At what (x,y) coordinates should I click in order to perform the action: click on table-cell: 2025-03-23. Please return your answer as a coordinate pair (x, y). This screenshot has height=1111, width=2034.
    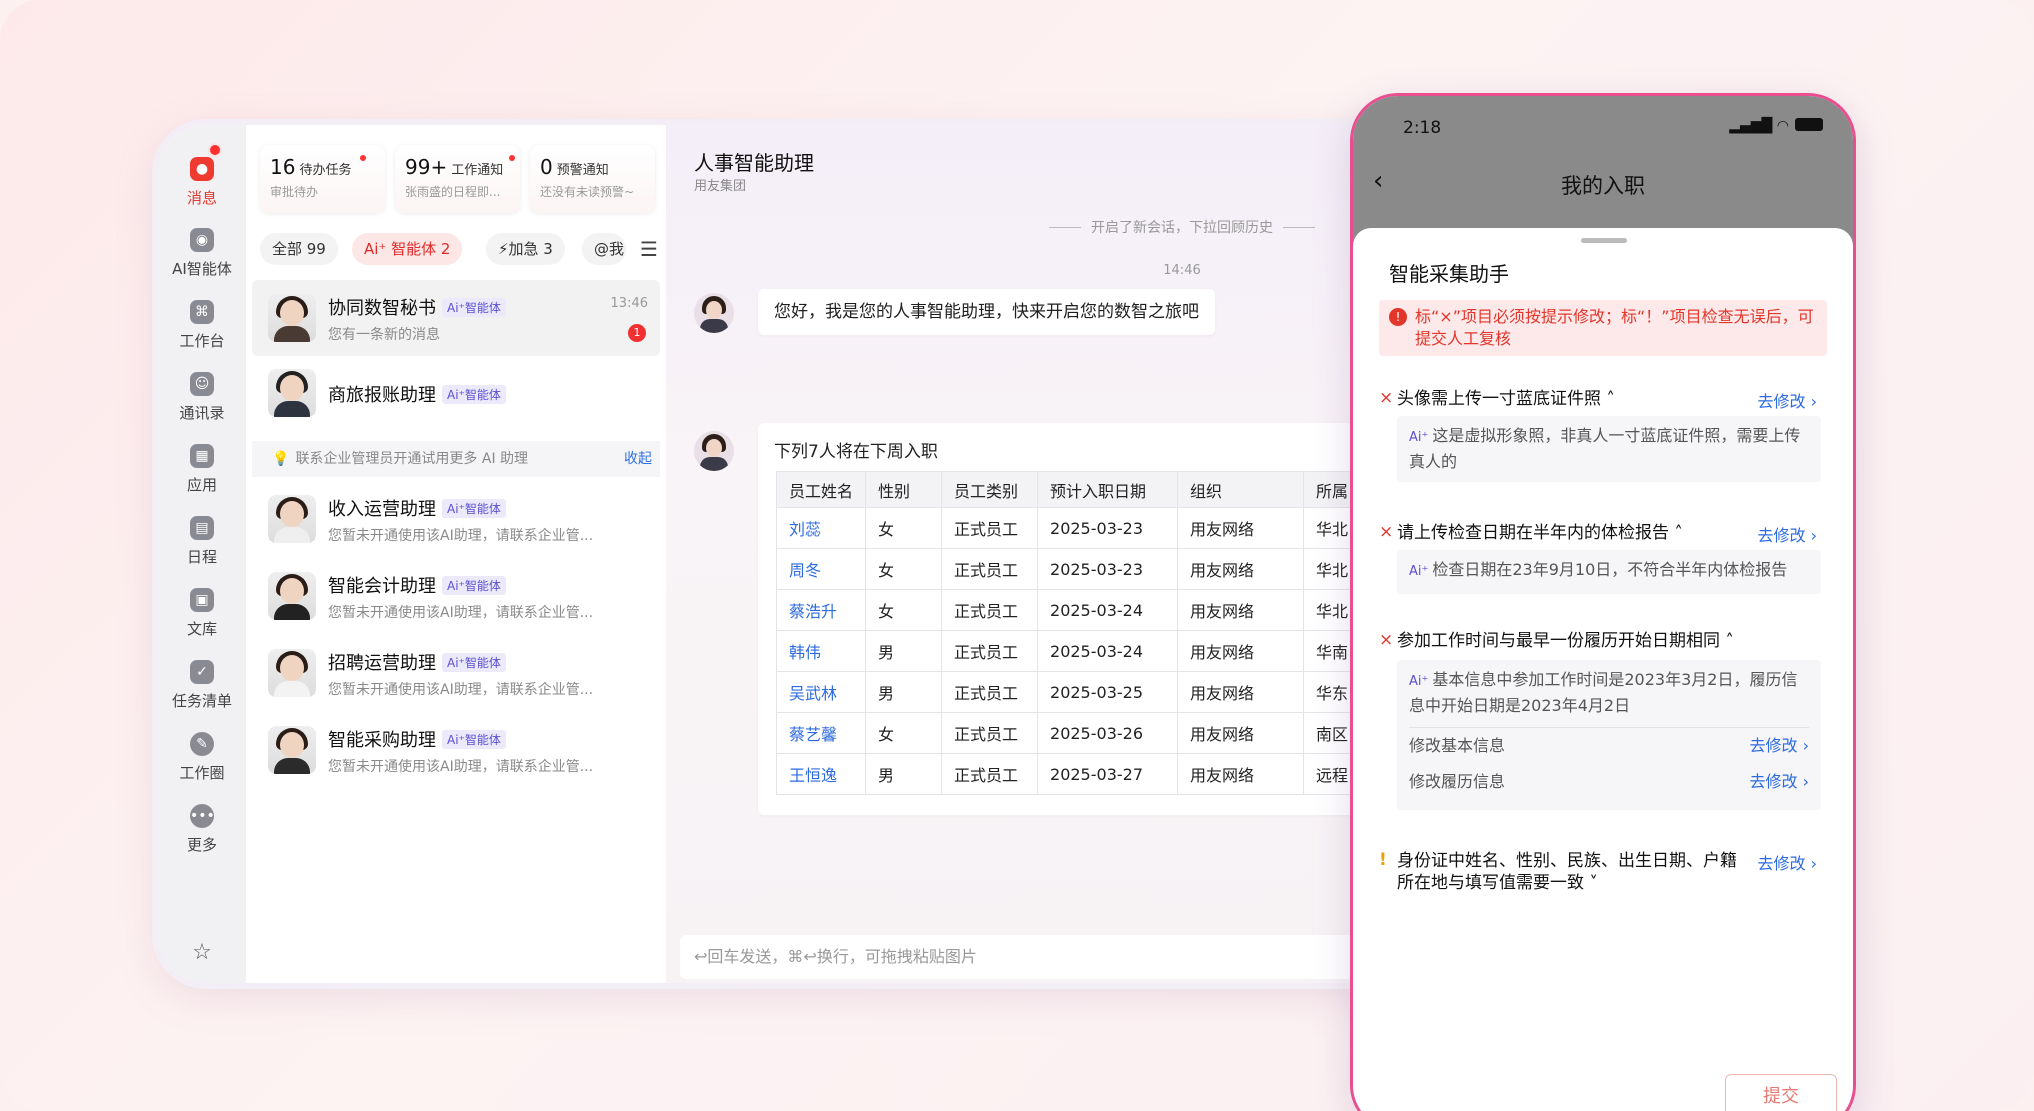
    Looking at the image, I should click on (1108, 528).